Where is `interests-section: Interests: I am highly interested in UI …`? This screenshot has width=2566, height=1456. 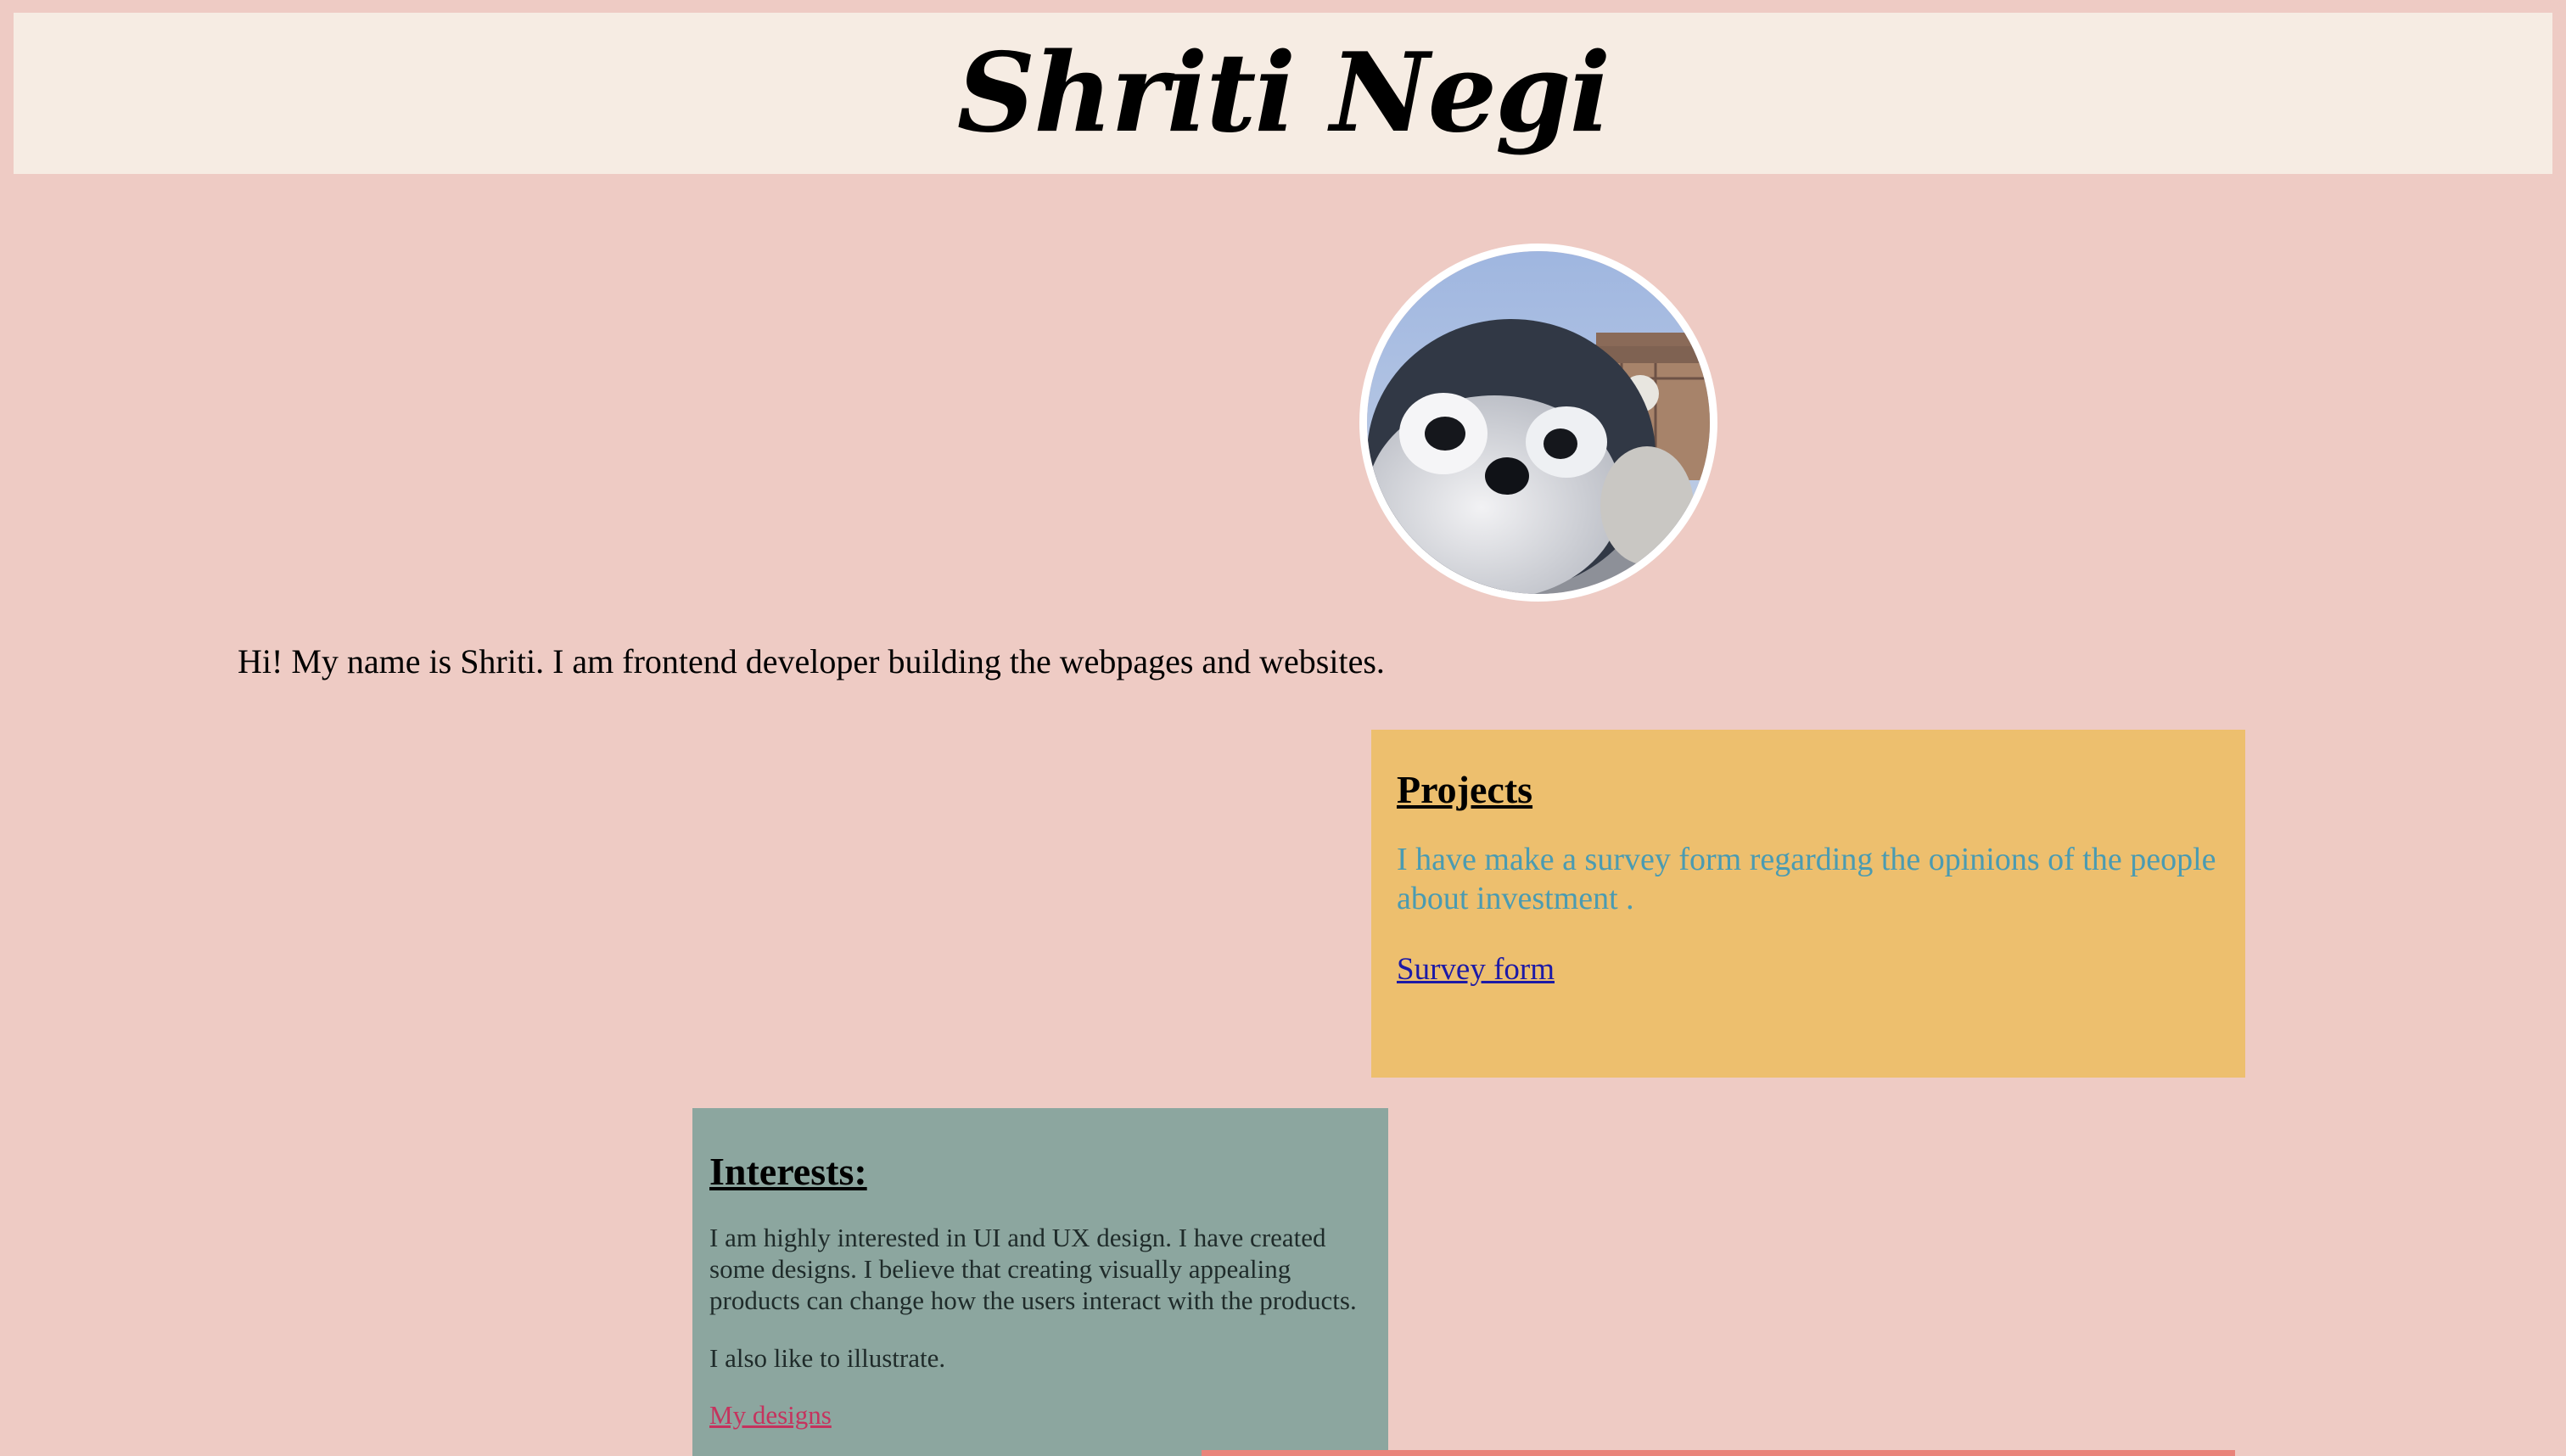
interests-section: Interests: I am highly interested in UI … is located at coordinates (1040, 1282).